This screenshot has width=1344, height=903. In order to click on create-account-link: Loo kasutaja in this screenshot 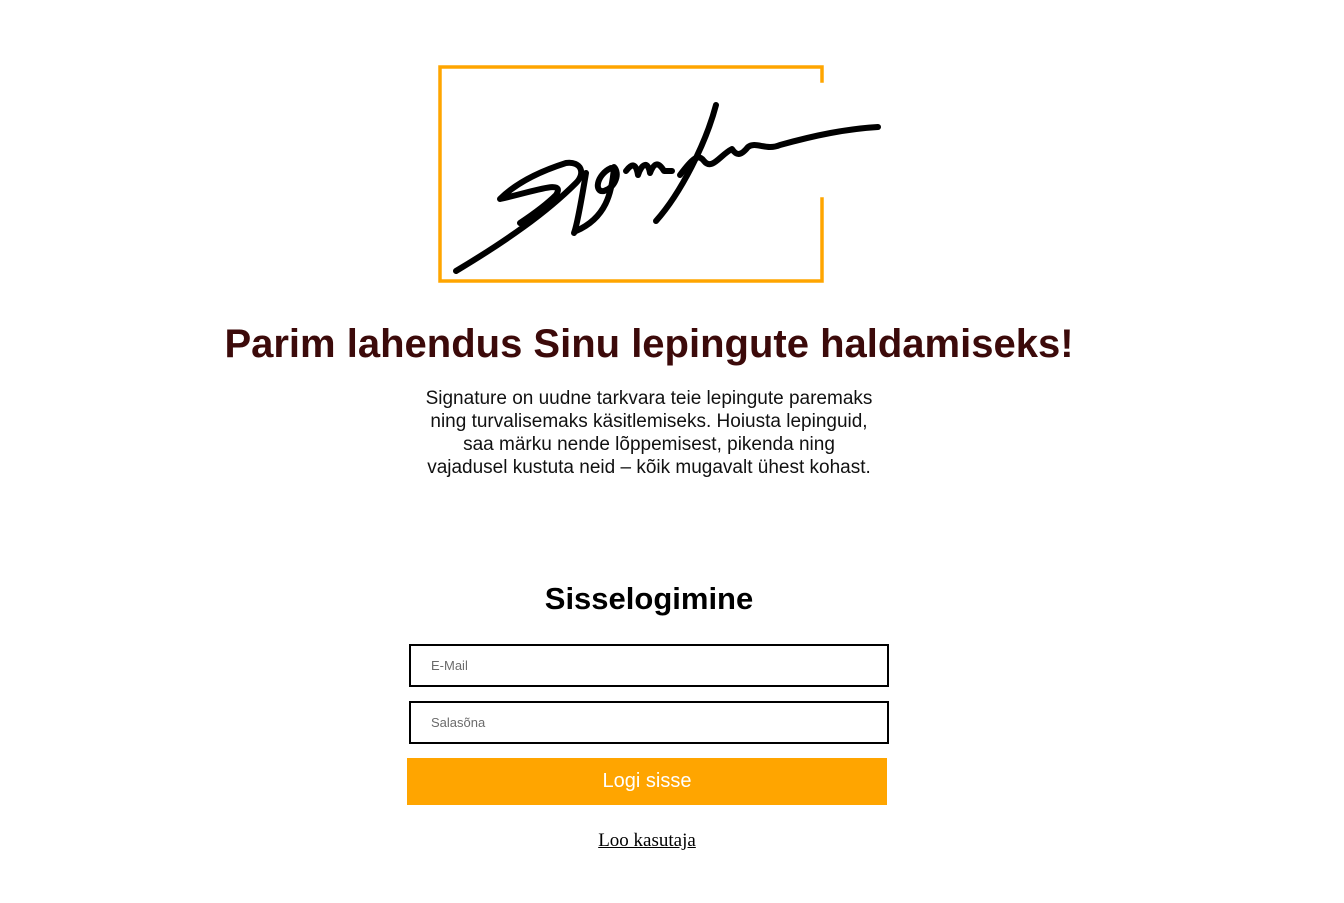, I will do `click(647, 841)`.